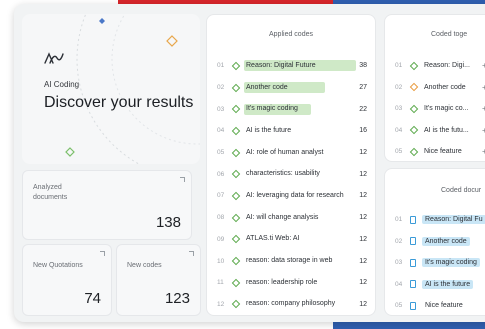  I want to click on card-title: Applied codes, so click(291, 34).